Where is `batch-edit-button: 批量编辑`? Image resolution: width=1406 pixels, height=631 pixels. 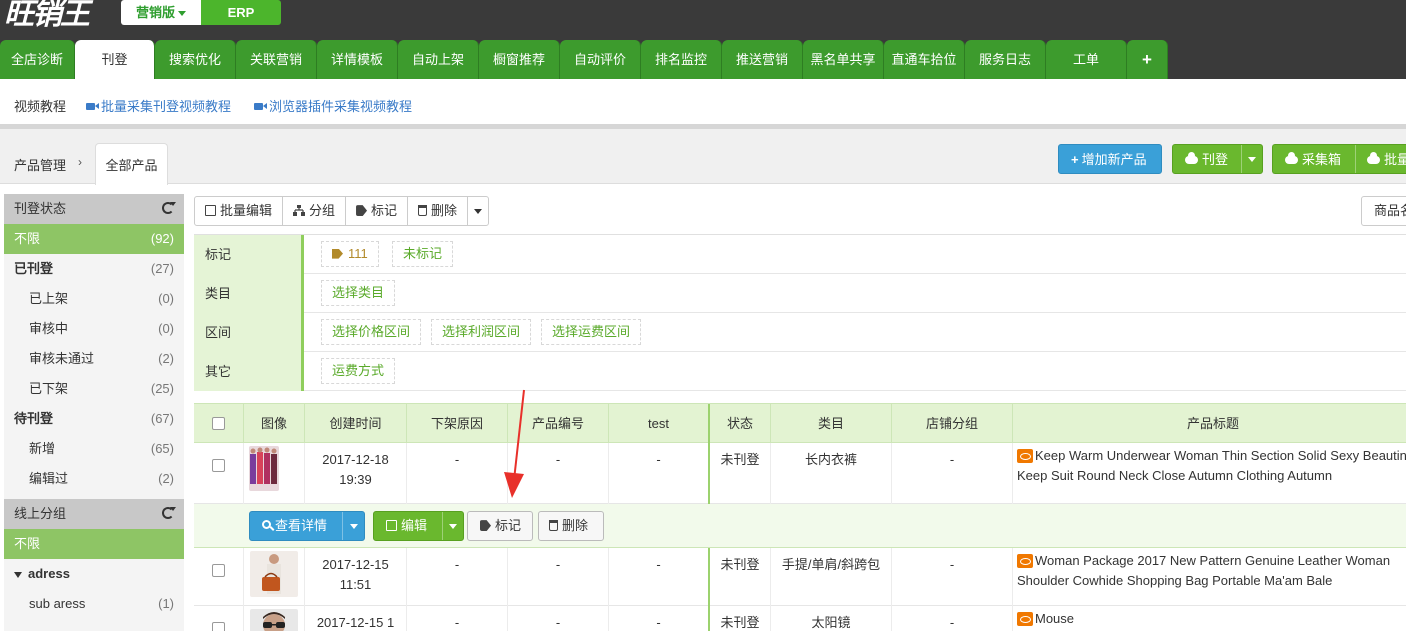 batch-edit-button: 批量编辑 is located at coordinates (239, 211).